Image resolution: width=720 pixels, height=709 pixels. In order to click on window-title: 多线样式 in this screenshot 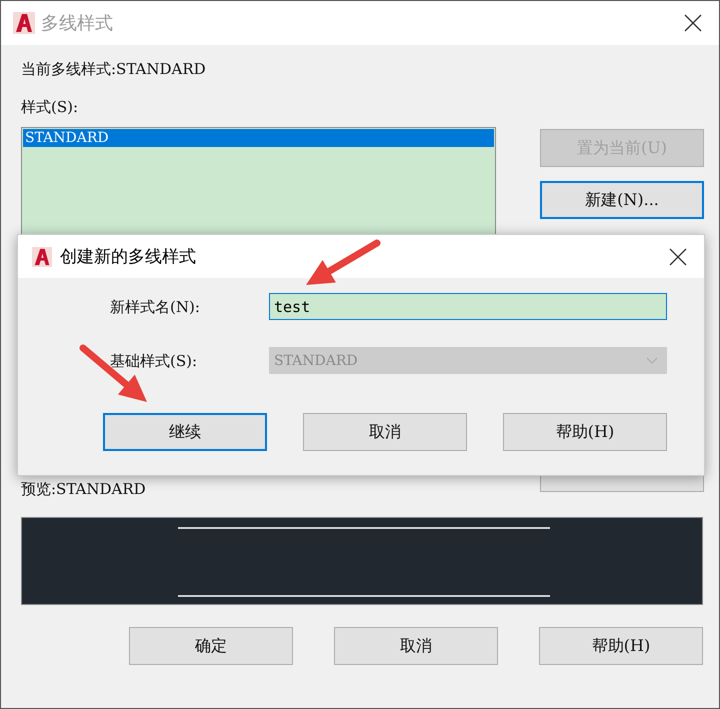, I will do `click(77, 23)`.